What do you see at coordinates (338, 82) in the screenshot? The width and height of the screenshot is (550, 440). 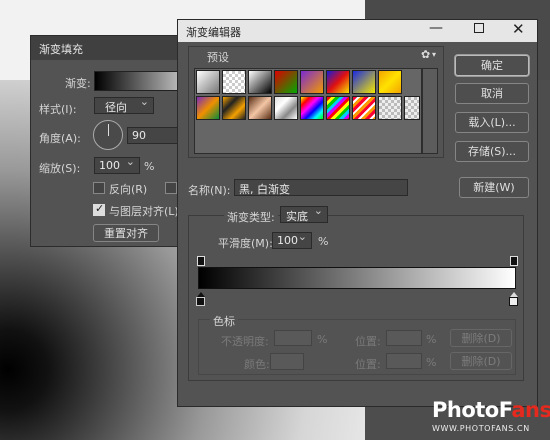 I see `preset-blue-red-yellow` at bounding box center [338, 82].